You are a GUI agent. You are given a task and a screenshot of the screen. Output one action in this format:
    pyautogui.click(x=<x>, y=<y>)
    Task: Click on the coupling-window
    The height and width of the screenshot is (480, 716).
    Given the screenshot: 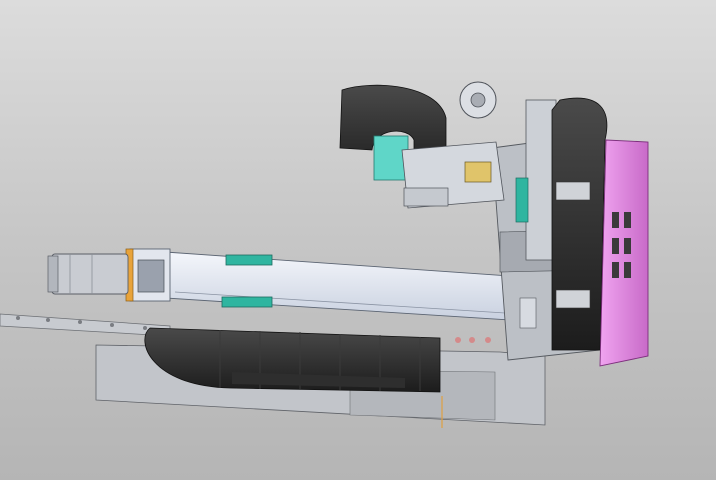 What is the action you would take?
    pyautogui.click(x=151, y=276)
    